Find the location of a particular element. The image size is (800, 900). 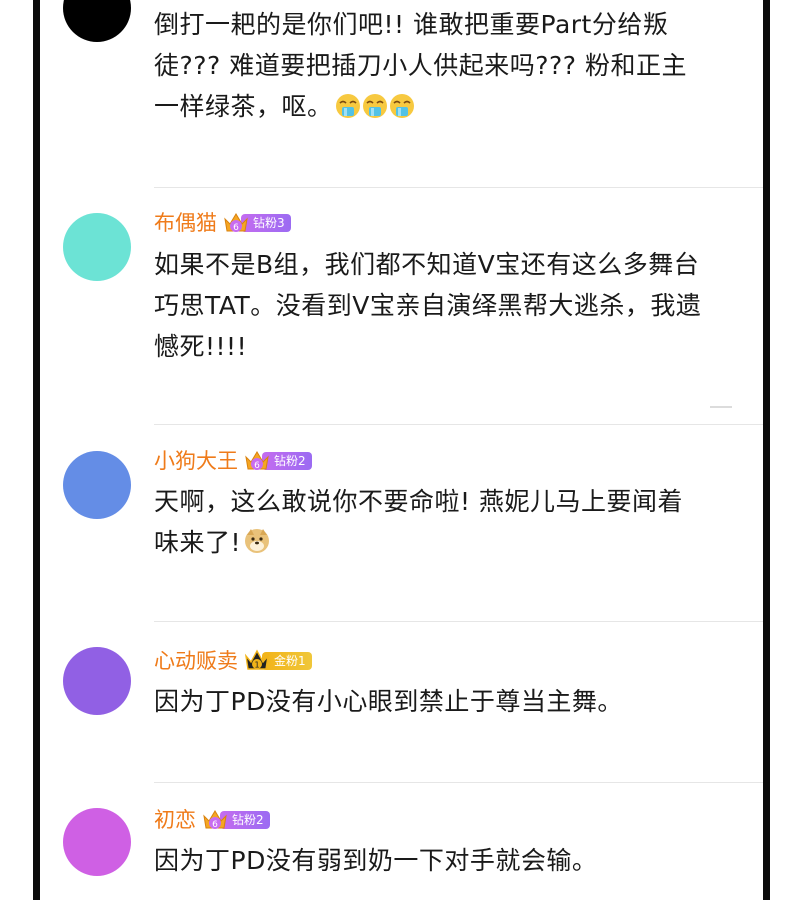

crown-icon: 1 is located at coordinates (257, 661).